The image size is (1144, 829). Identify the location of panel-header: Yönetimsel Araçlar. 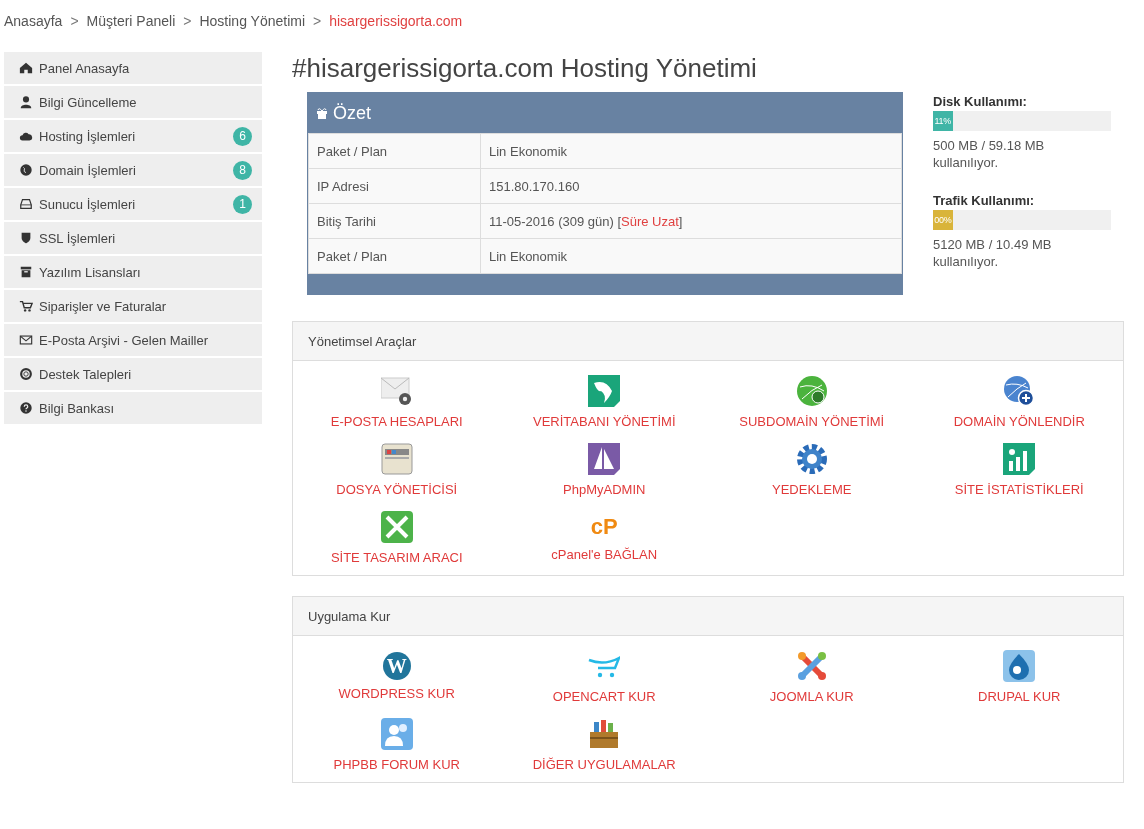
(708, 341).